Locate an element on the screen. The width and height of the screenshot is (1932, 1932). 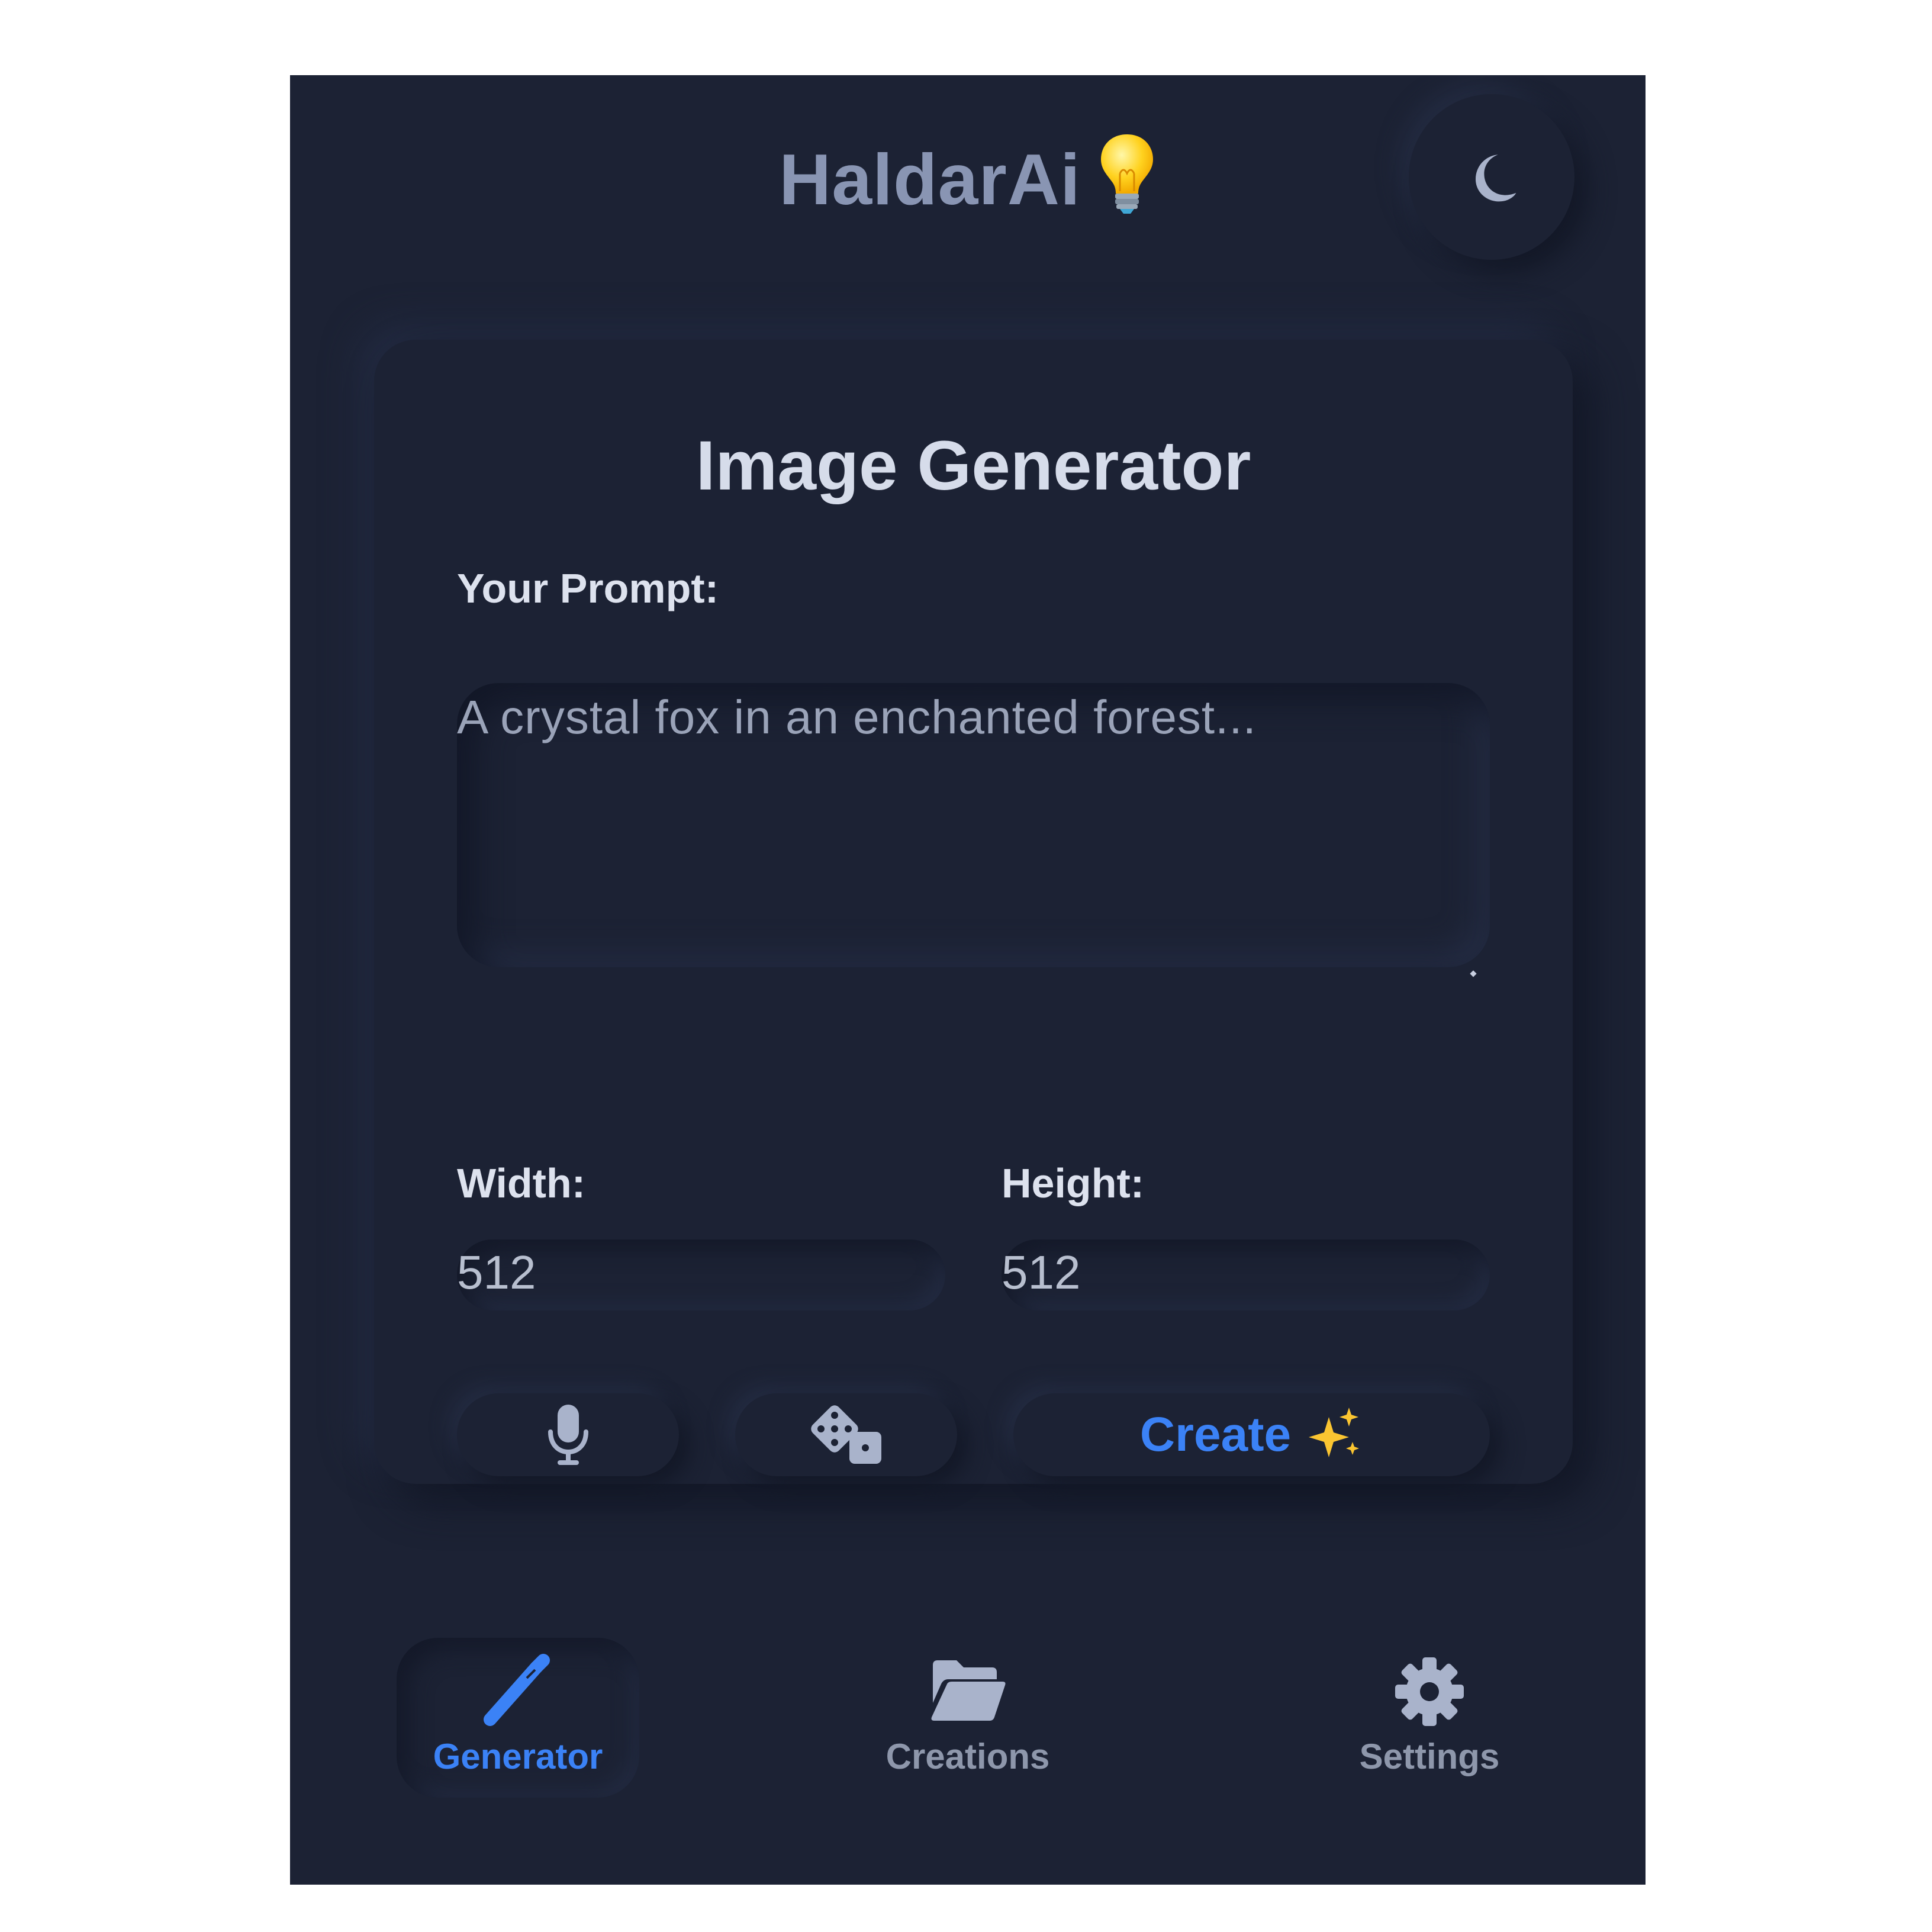
bottom-nav: Generator Creations Settings is located at coordinates (968, 1726).